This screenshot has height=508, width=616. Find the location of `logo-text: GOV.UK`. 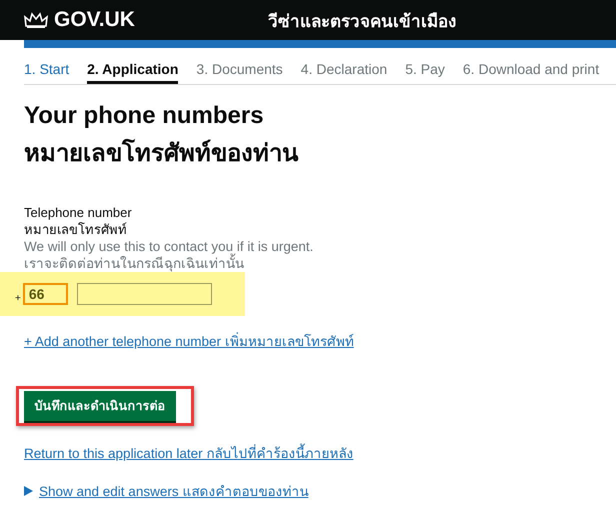

logo-text: GOV.UK is located at coordinates (94, 20).